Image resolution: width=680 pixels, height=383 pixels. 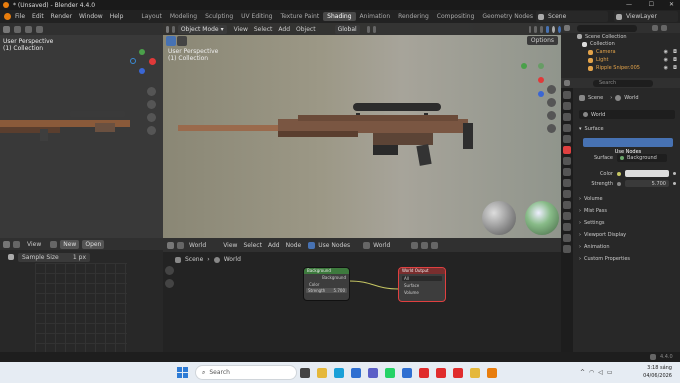 What do you see at coordinates (594, 247) in the screenshot?
I see `panel-animation: › Animation` at bounding box center [594, 247].